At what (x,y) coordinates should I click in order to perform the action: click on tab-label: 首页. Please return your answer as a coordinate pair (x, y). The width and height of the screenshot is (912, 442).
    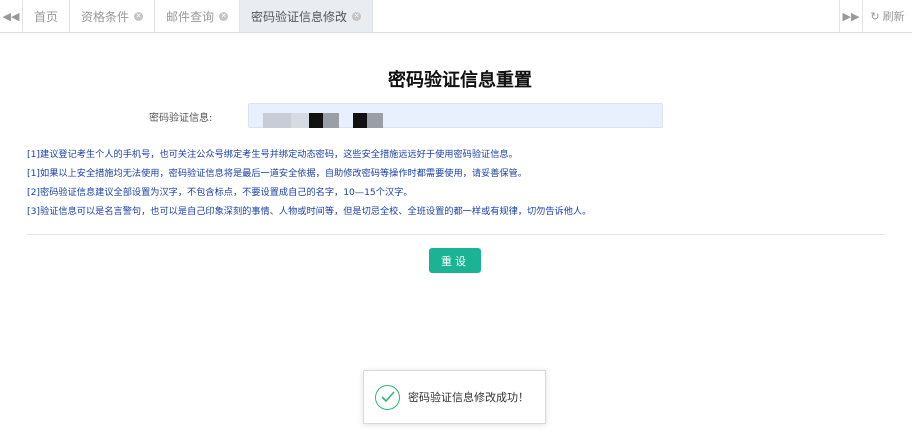
    Looking at the image, I should click on (46, 16).